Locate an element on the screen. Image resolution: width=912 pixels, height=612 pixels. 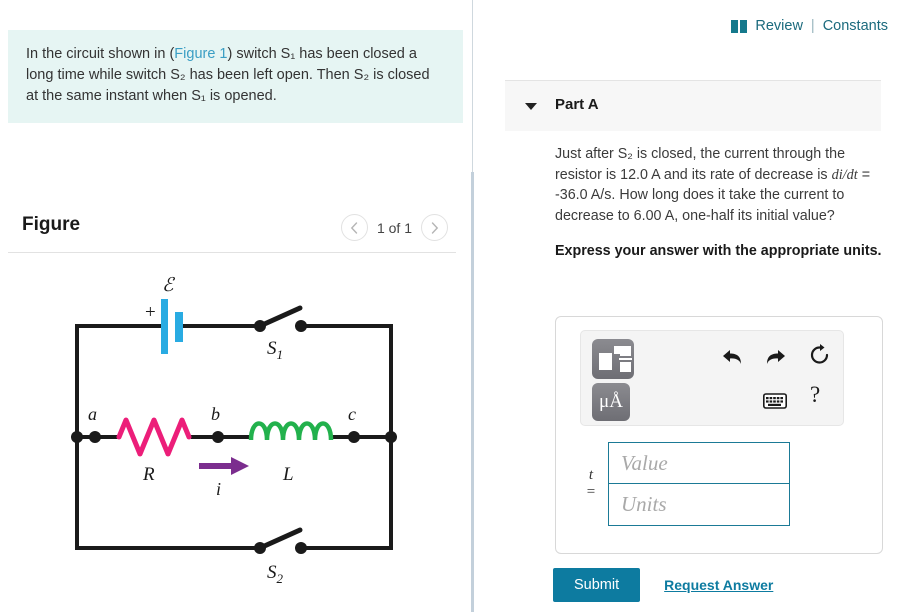
right-junction-dot is located at coordinates (391, 437).